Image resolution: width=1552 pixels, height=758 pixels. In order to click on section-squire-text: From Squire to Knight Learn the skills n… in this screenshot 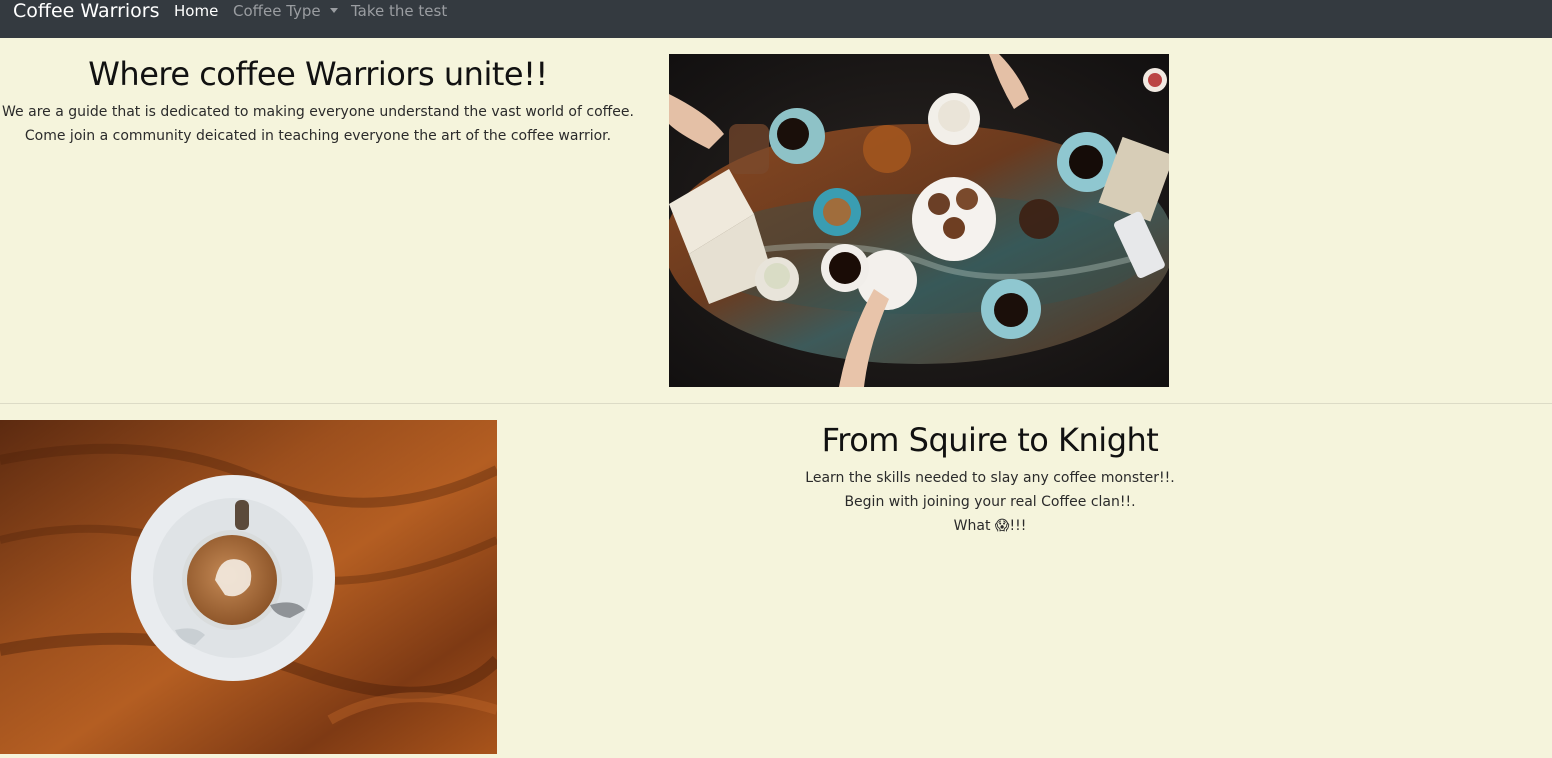, I will do `click(990, 479)`.